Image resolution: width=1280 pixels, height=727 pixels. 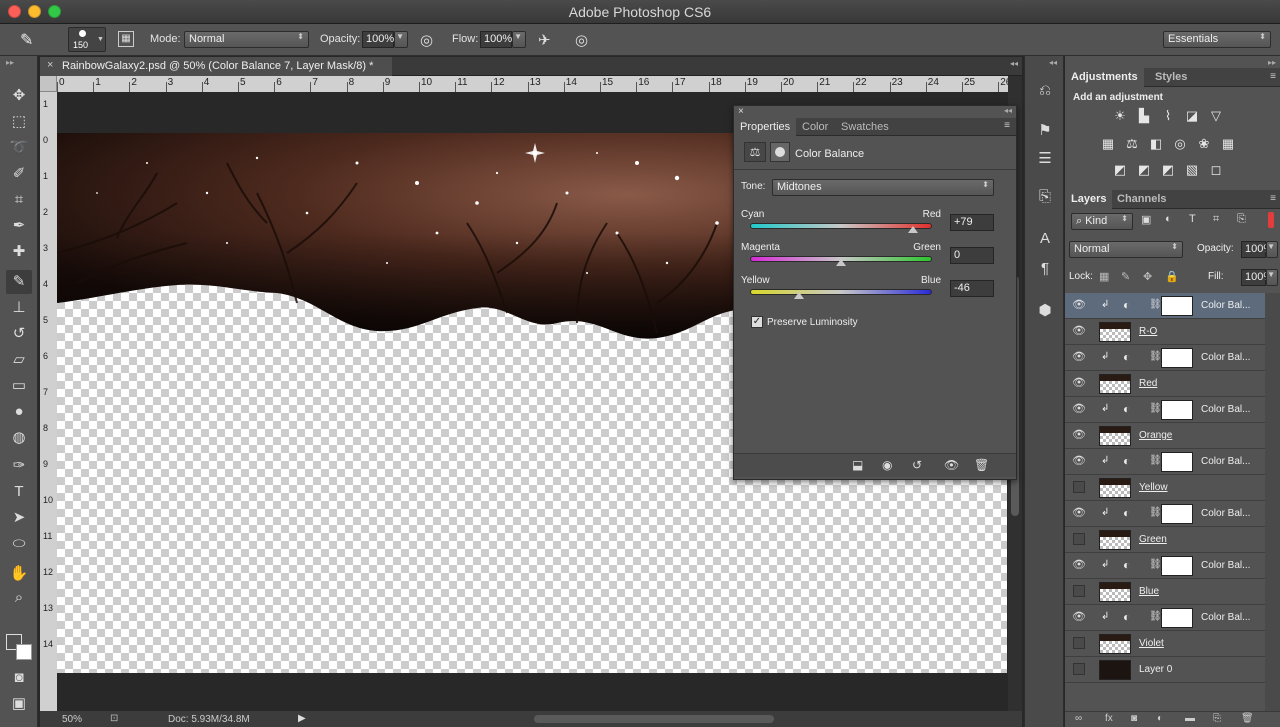 What do you see at coordinates (19, 598) in the screenshot?
I see `zoom-tool-icon: ⌕` at bounding box center [19, 598].